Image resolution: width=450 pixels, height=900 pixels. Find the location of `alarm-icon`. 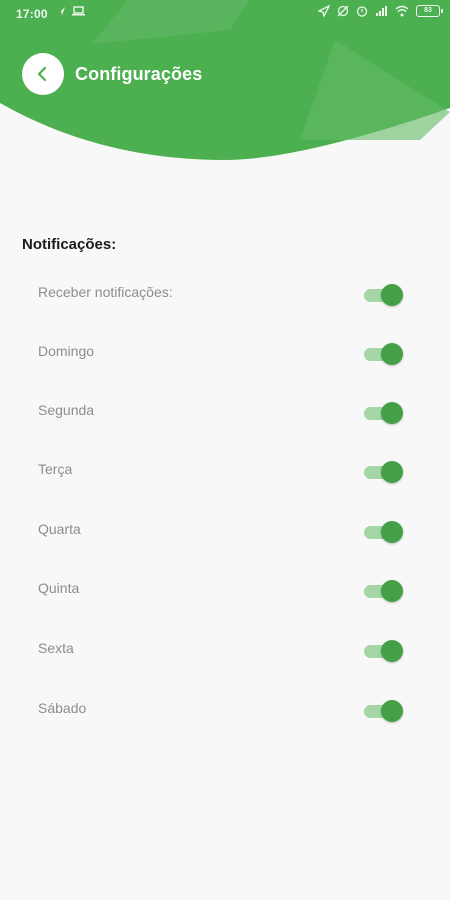

alarm-icon is located at coordinates (362, 11).